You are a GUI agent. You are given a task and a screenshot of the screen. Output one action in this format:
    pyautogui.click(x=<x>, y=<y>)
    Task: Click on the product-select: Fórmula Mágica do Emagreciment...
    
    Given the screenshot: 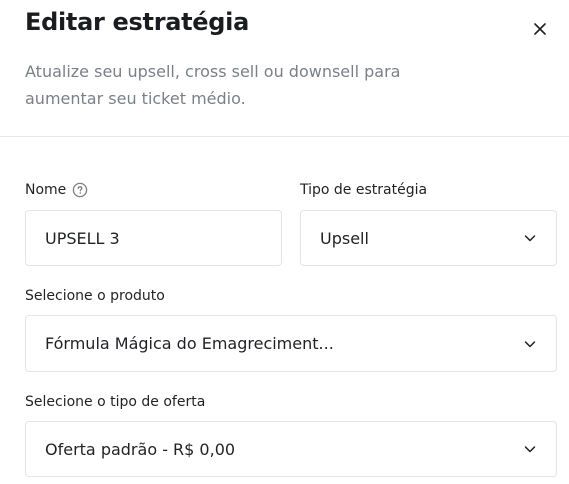 What is the action you would take?
    pyautogui.click(x=291, y=343)
    